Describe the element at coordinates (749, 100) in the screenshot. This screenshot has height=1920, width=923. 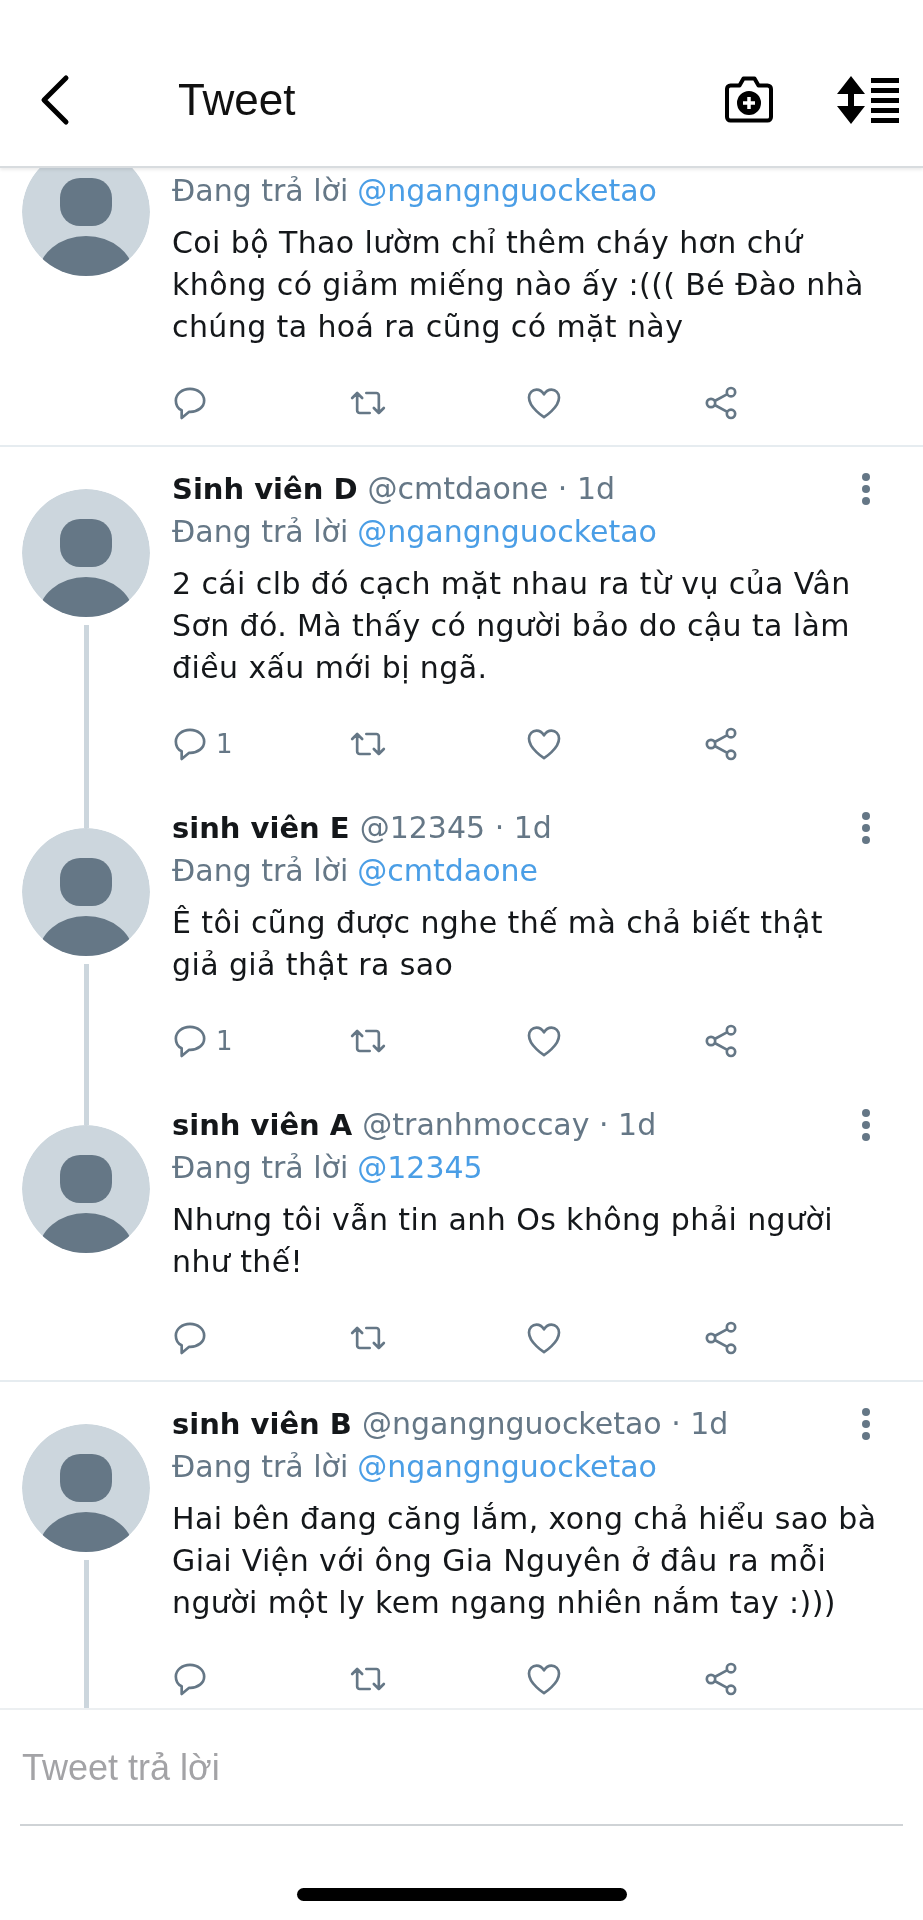
I see `camera-plus-icon` at that location.